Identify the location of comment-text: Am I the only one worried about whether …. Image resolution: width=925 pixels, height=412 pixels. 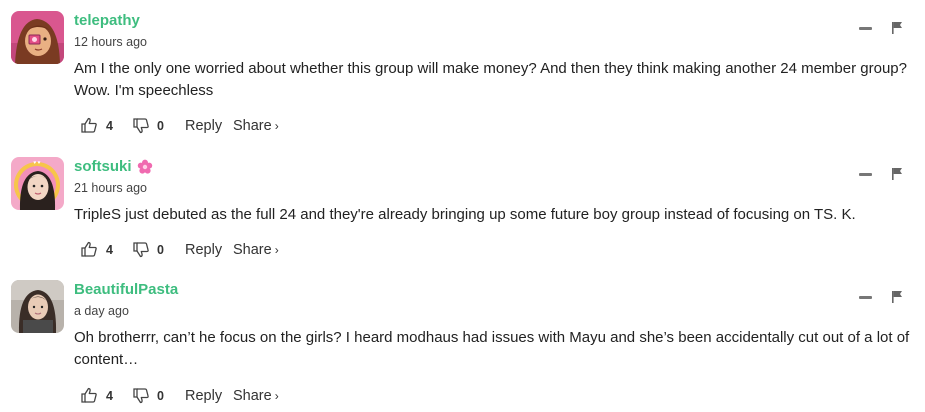
(490, 79).